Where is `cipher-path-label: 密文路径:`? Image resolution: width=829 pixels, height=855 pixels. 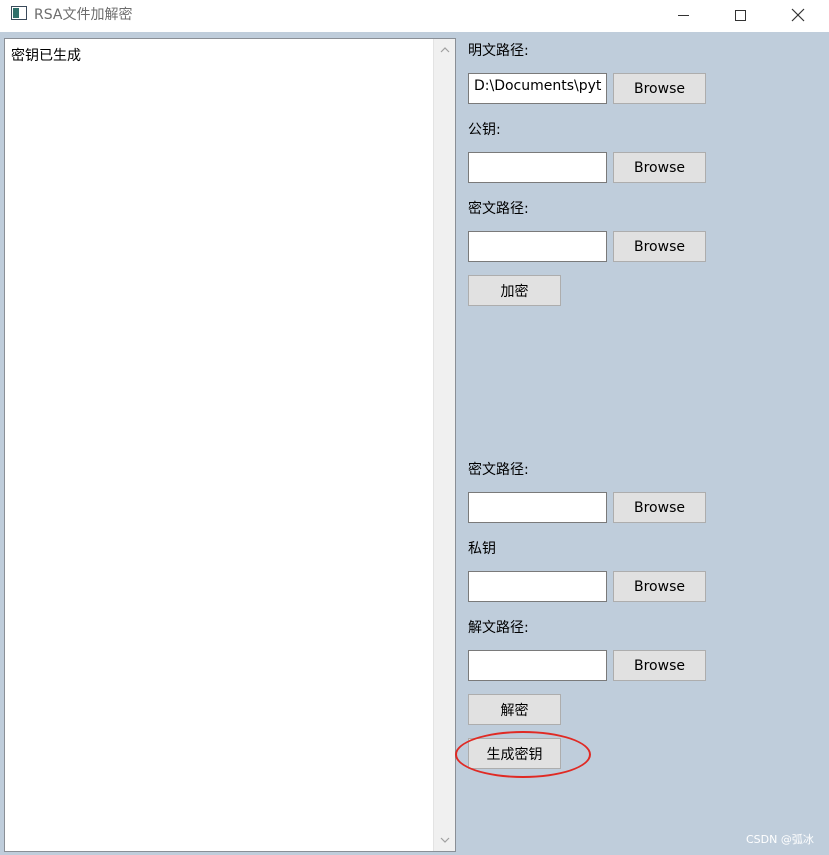
cipher-path-label: 密文路径: is located at coordinates (498, 209).